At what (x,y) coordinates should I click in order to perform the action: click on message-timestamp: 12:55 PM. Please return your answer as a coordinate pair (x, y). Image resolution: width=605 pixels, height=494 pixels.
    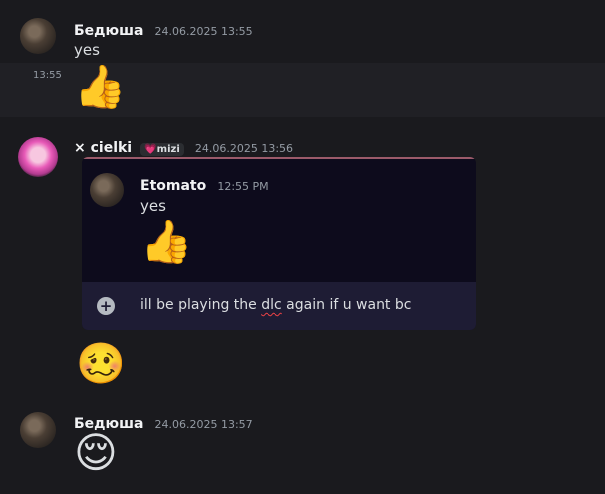
    Looking at the image, I should click on (243, 186).